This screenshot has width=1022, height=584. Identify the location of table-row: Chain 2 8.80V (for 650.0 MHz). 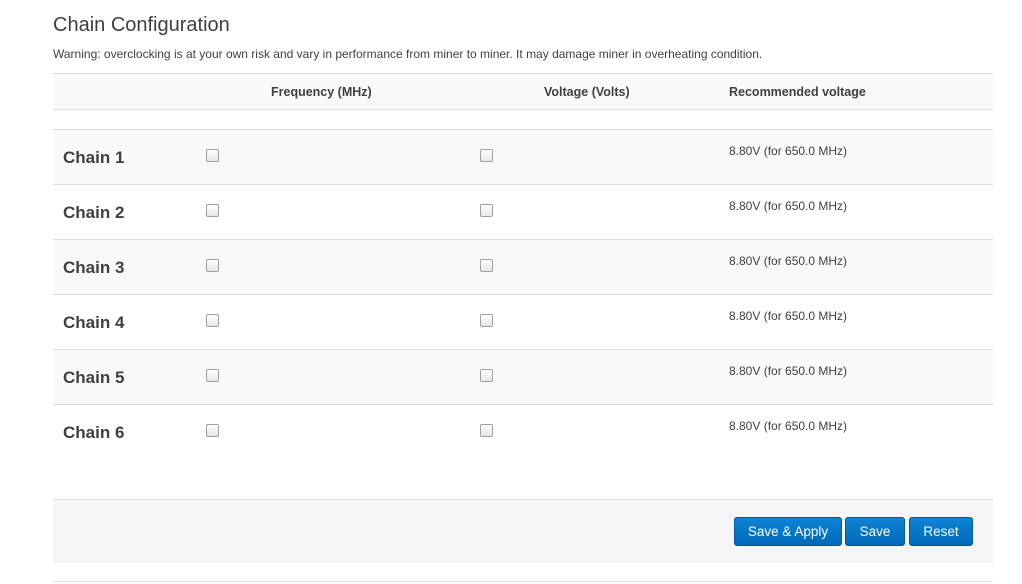
(523, 211).